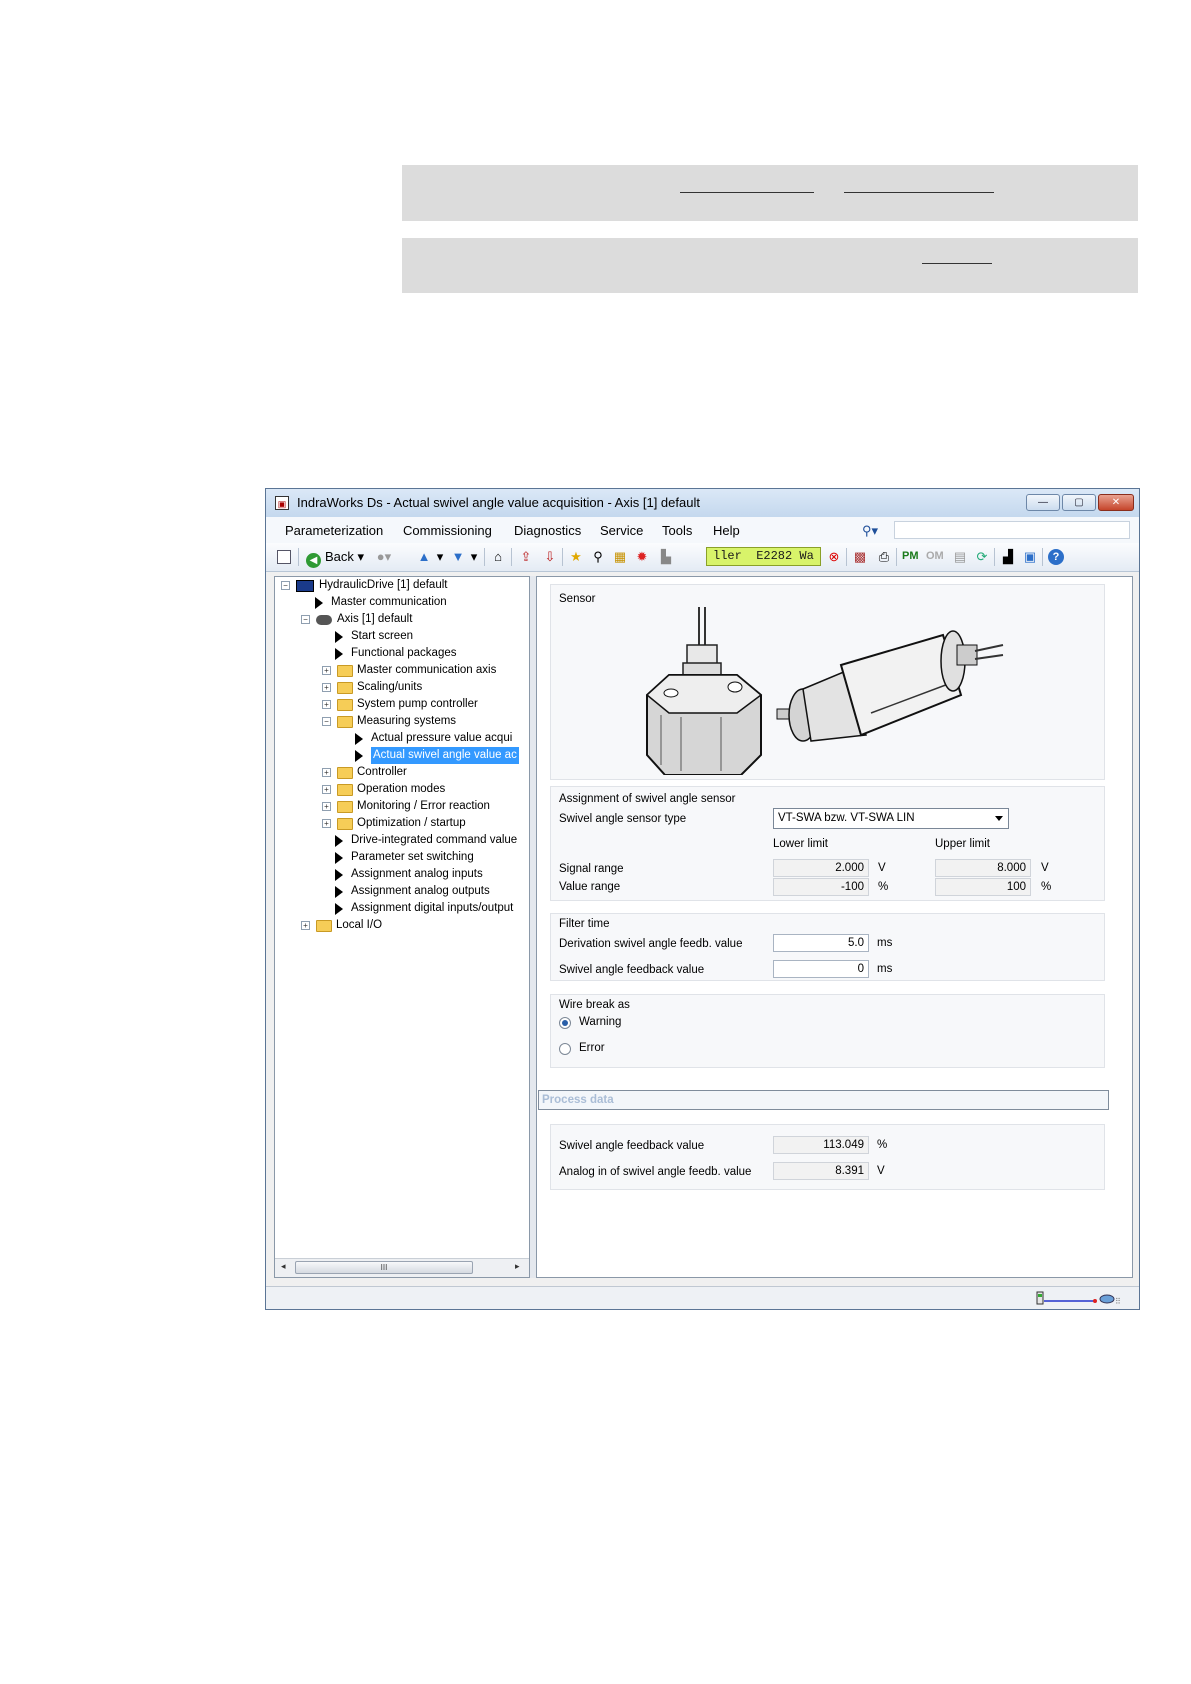  Describe the element at coordinates (891, 818) in the screenshot. I see `sensor-type-select: VT-SWA bzw. VT-SWA LIN` at that location.